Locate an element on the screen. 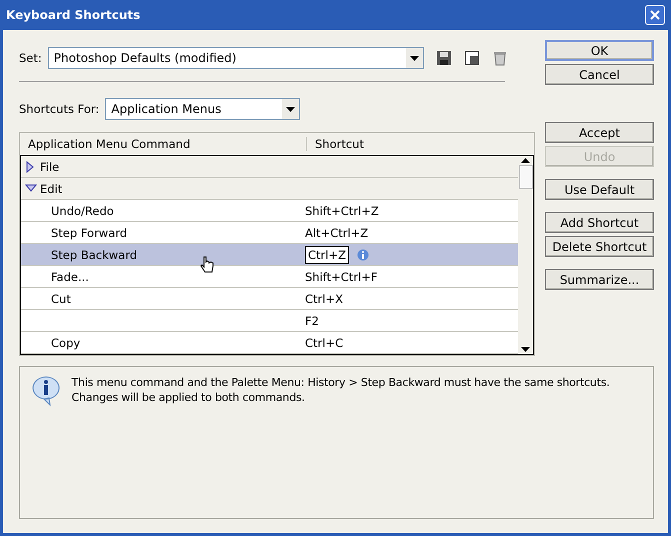 The image size is (671, 536). group-label: File is located at coordinates (50, 167).